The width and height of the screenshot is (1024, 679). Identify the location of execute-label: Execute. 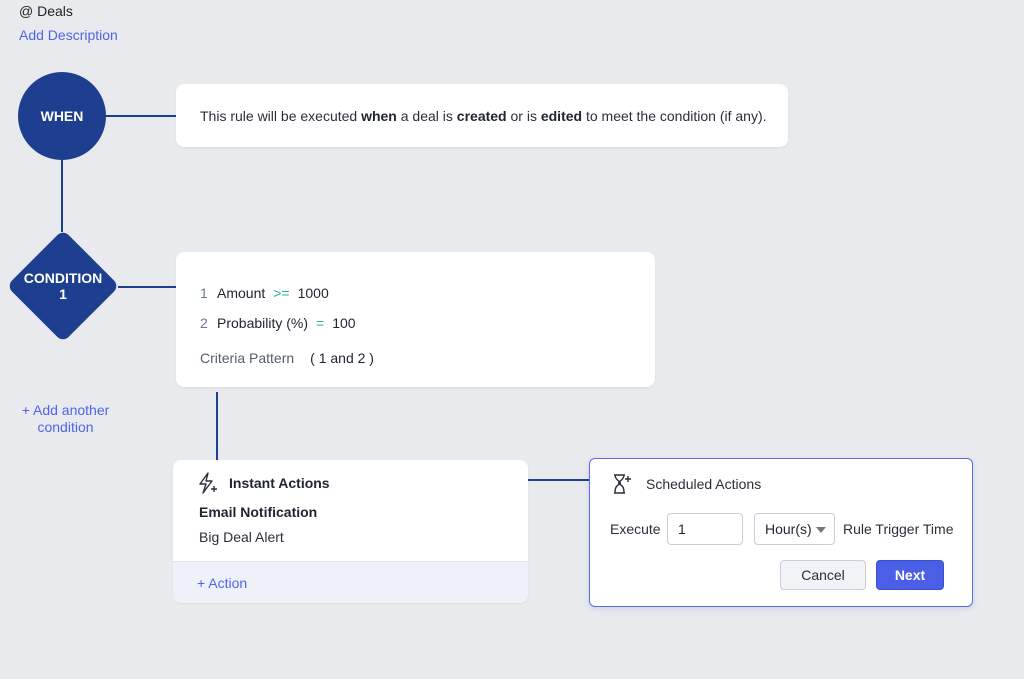
(635, 529).